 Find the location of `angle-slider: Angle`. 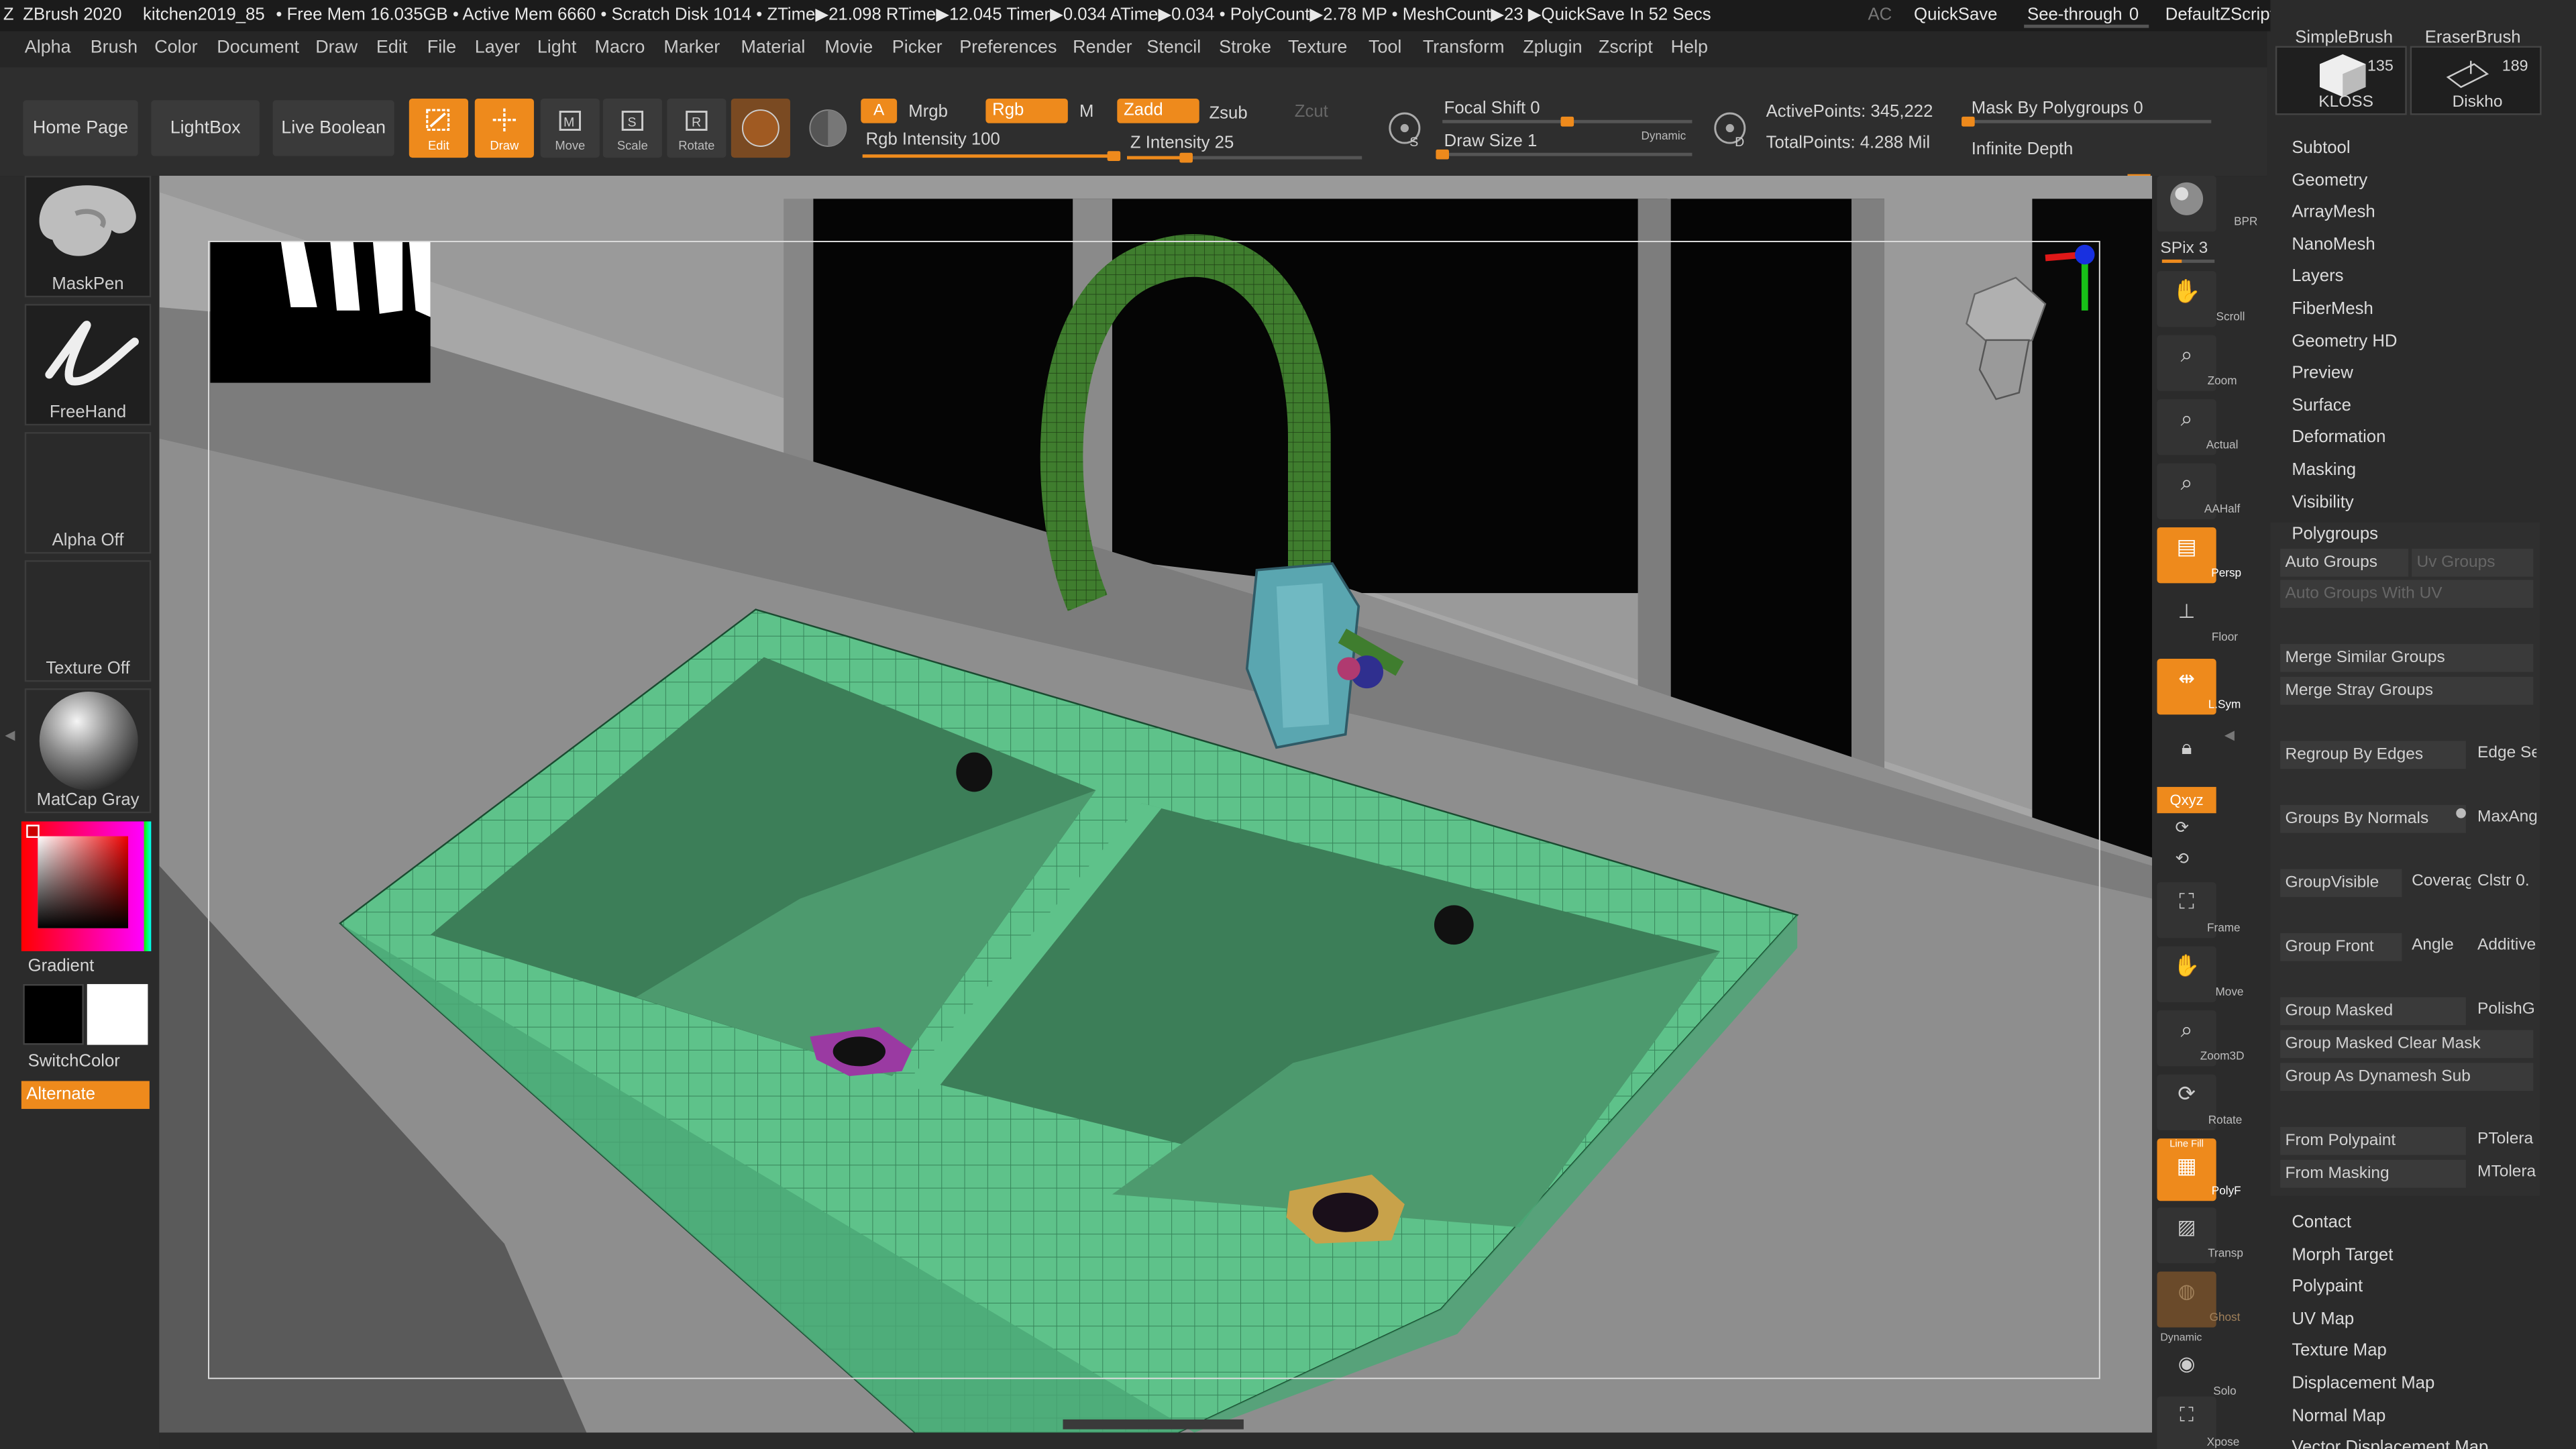

angle-slider: Angle is located at coordinates (2441, 945).